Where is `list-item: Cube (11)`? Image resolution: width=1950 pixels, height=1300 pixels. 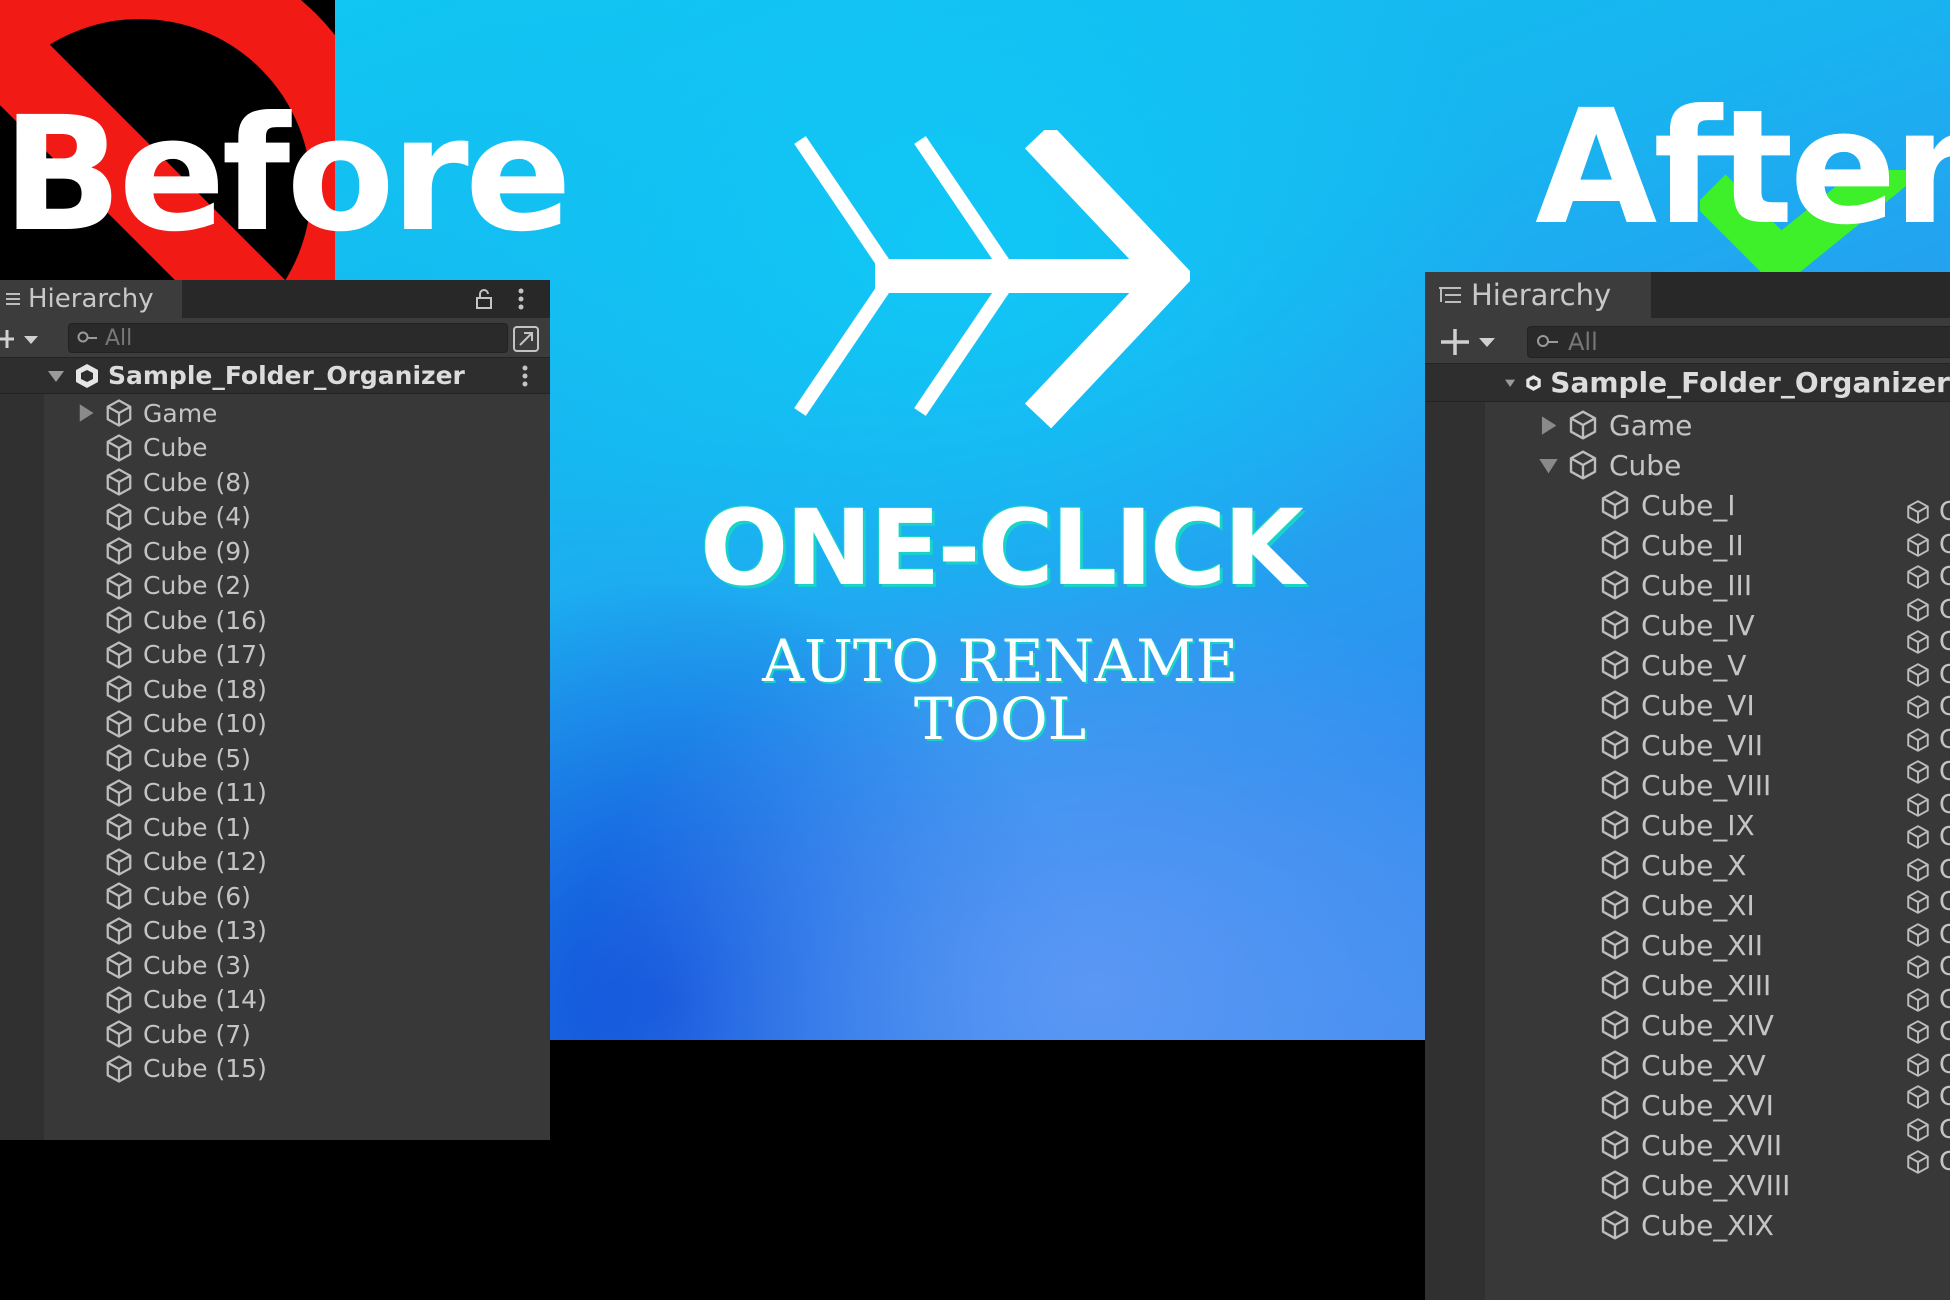
list-item: Cube (11) is located at coordinates (185, 793).